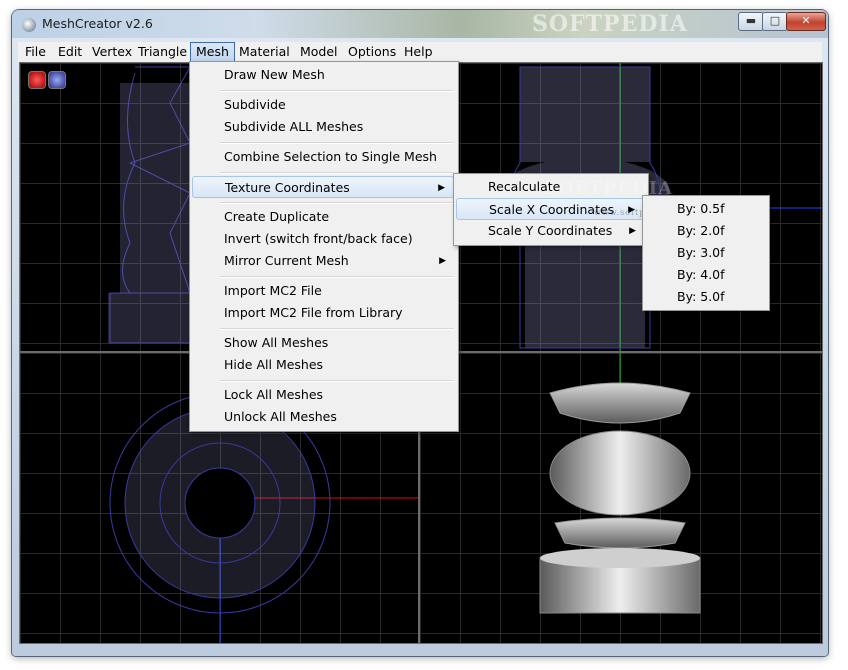 The image size is (848, 670). Describe the element at coordinates (35, 52) in the screenshot. I see `menu-file: File` at that location.